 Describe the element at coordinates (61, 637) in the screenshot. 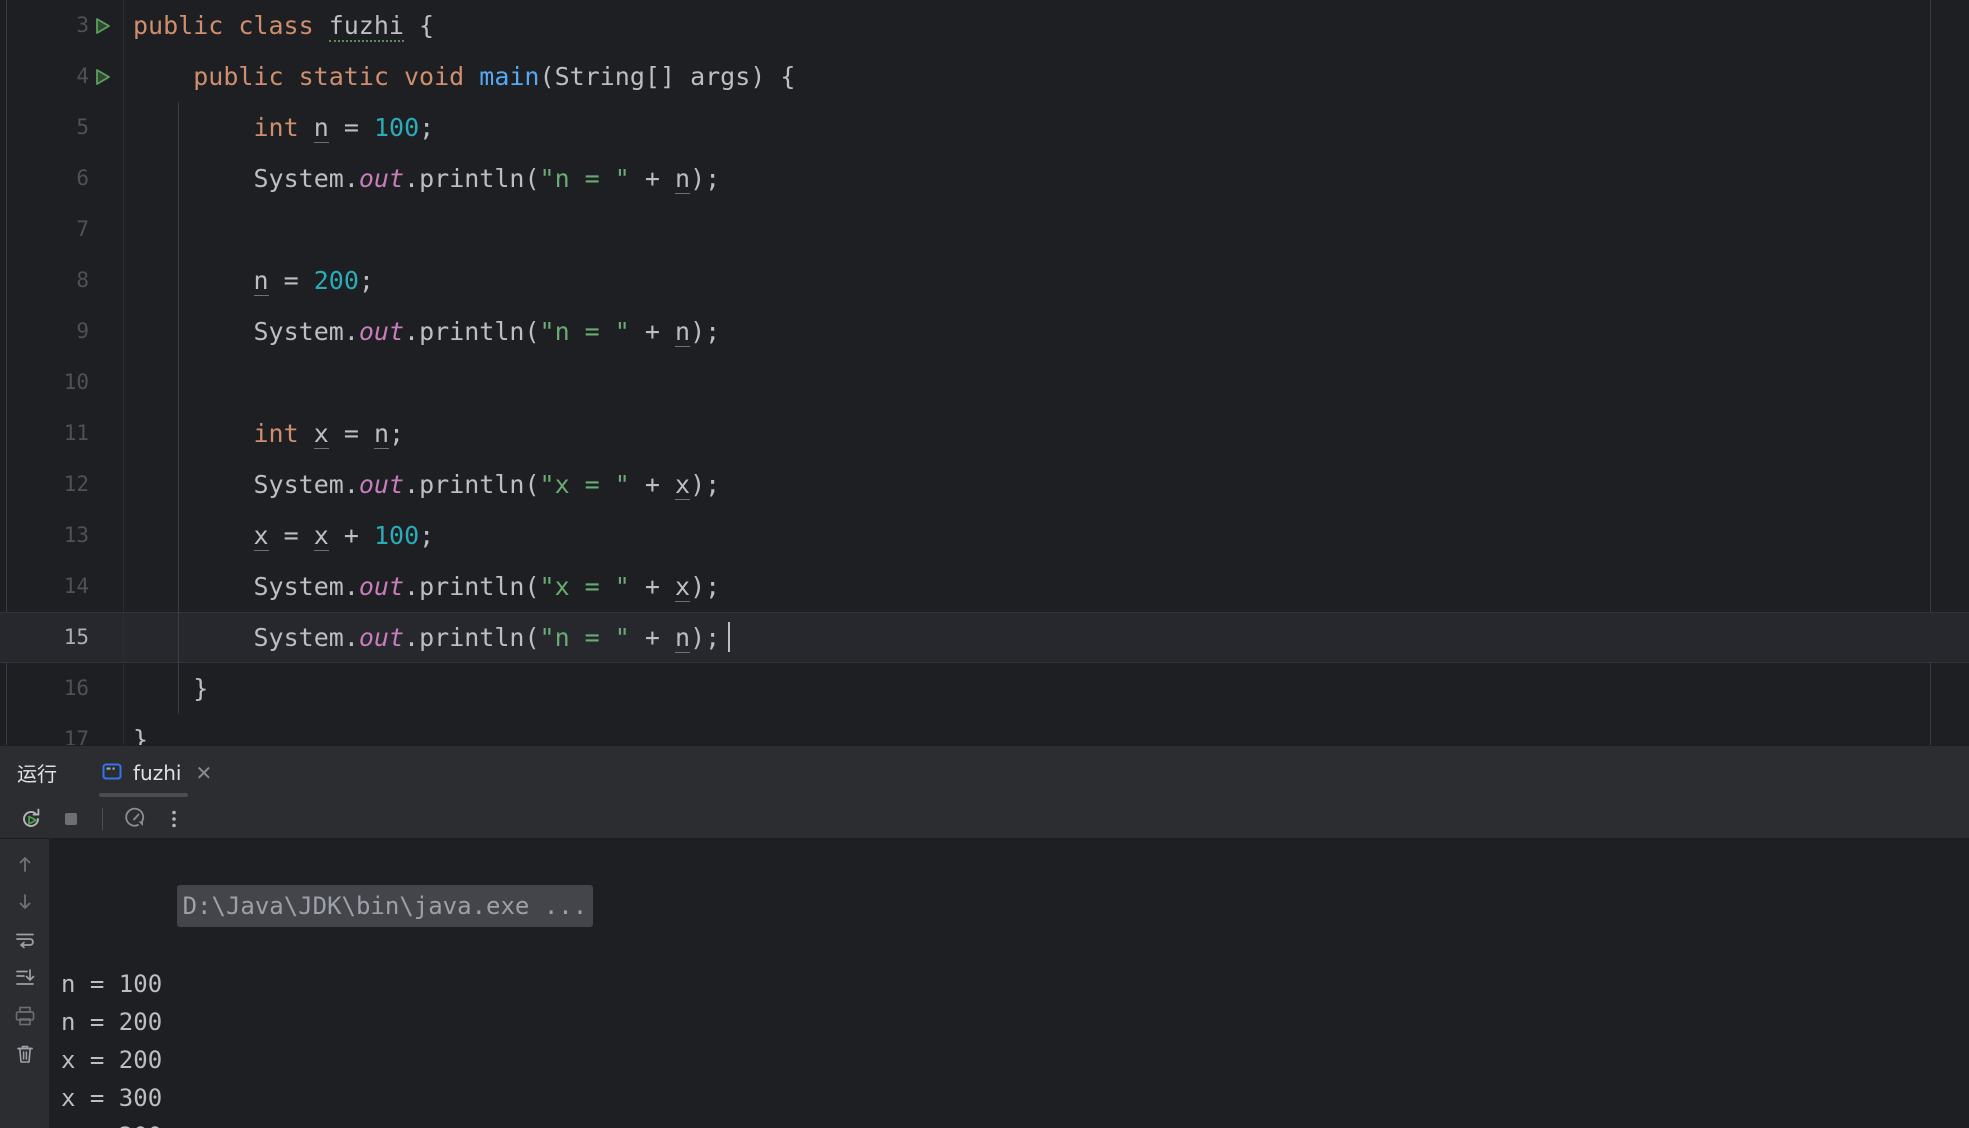

I see `gutter-line-15: 15` at that location.